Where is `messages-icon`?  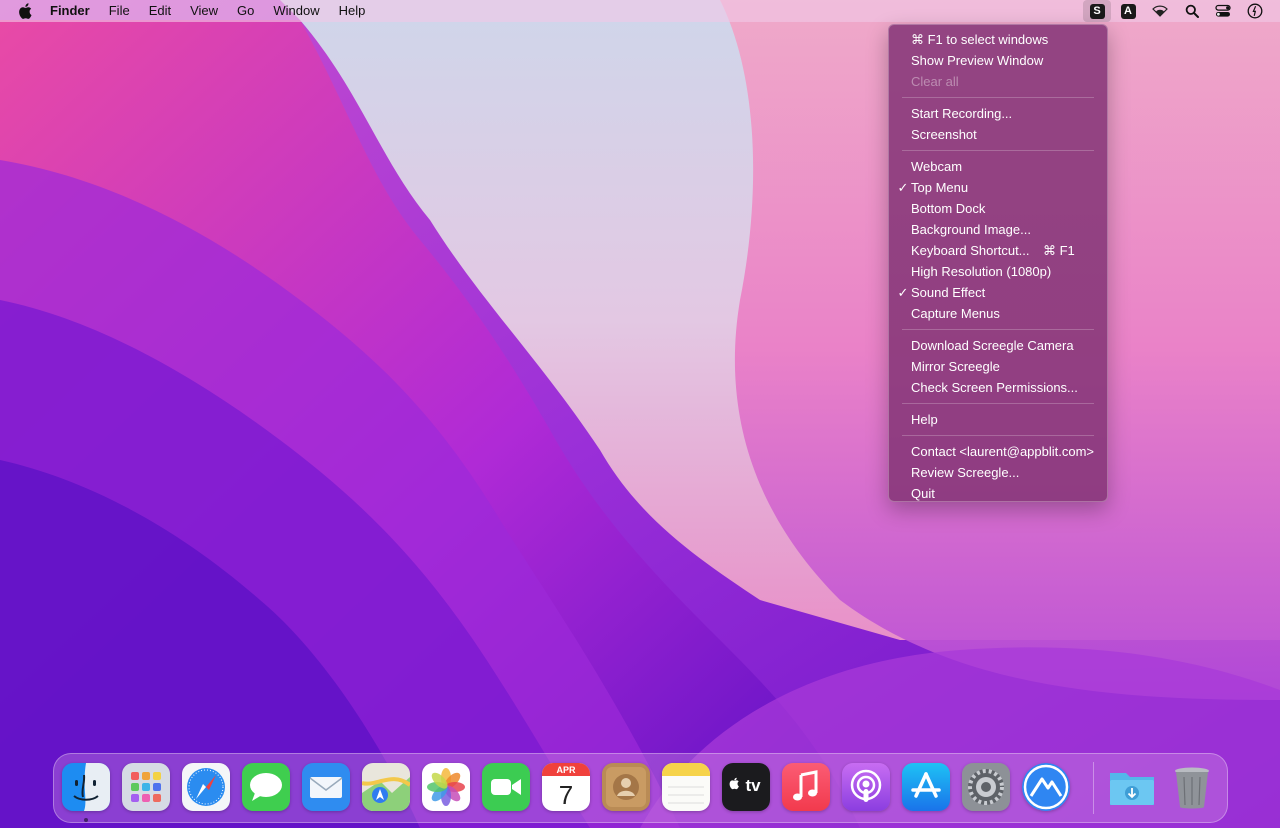 messages-icon is located at coordinates (266, 787).